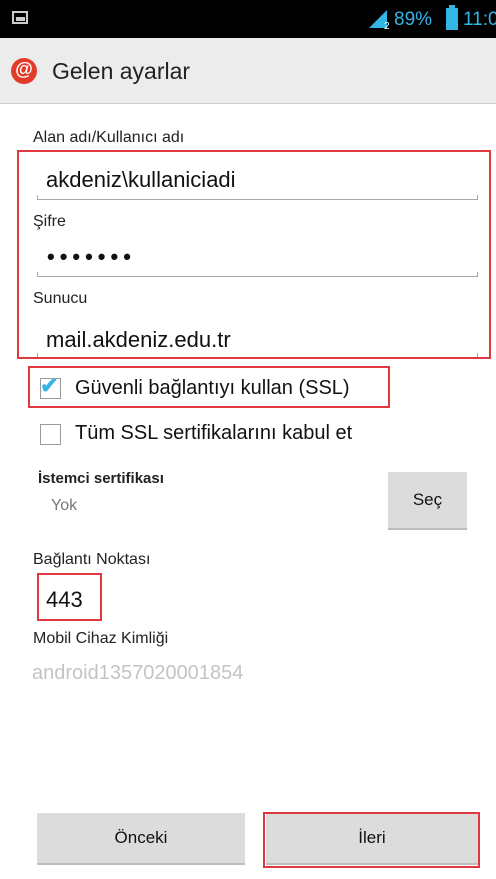  Describe the element at coordinates (479, 19) in the screenshot. I see `clock: 11:08` at that location.